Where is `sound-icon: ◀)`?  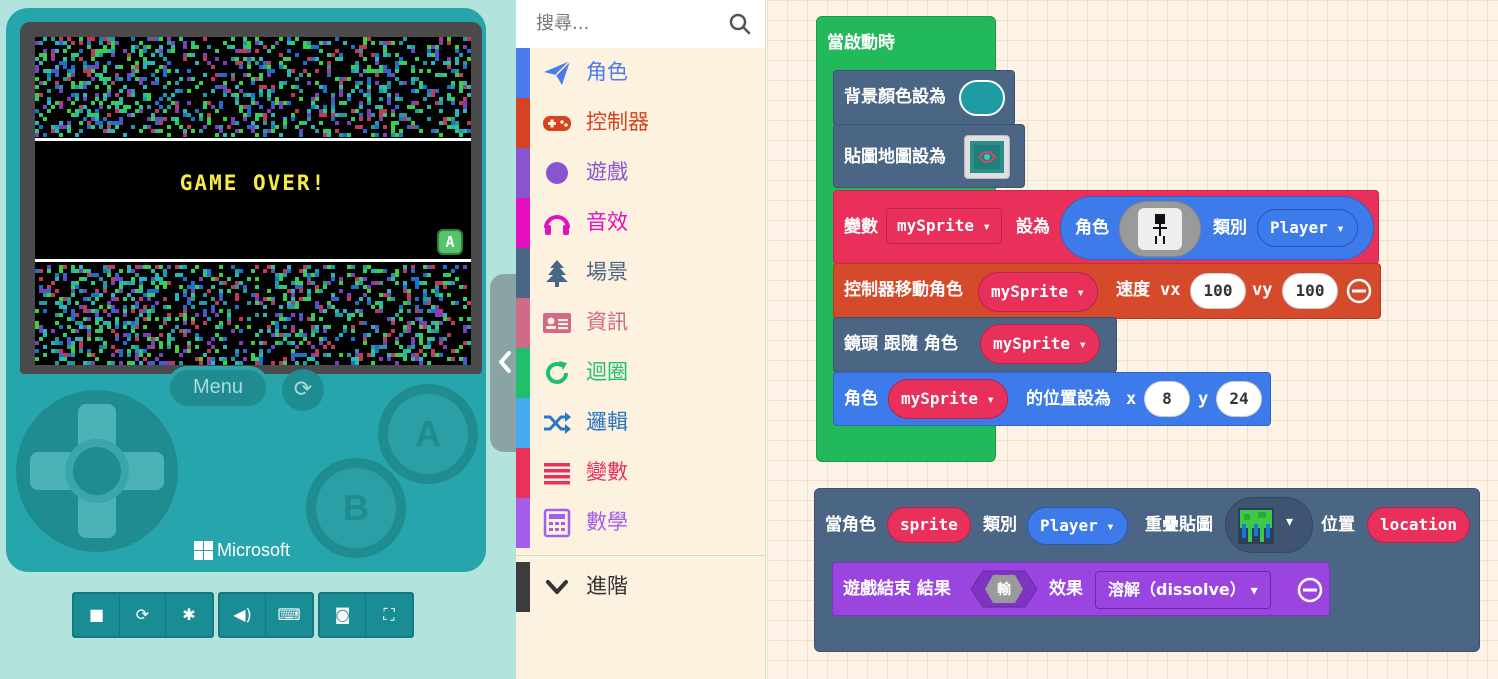
sound-icon: ◀) is located at coordinates (243, 615).